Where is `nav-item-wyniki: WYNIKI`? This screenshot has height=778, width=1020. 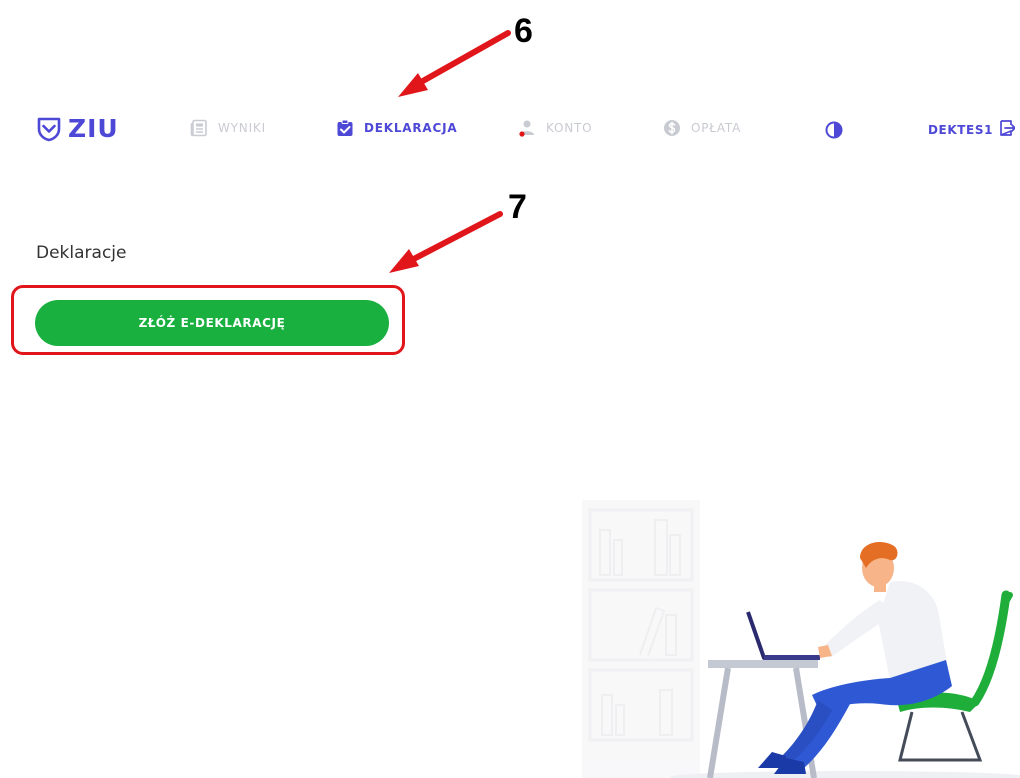 nav-item-wyniki: WYNIKI is located at coordinates (228, 128).